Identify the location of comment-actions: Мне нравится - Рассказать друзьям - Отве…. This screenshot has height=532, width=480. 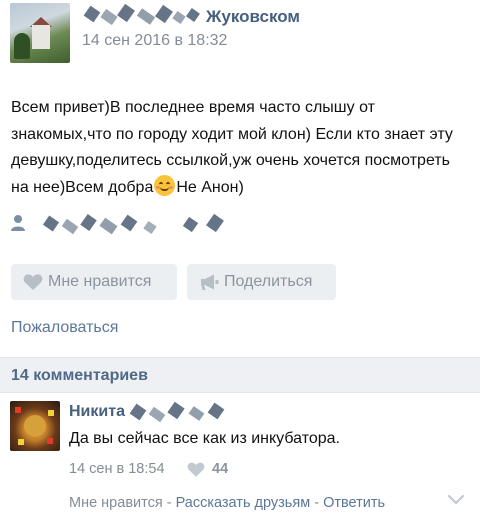
(227, 503).